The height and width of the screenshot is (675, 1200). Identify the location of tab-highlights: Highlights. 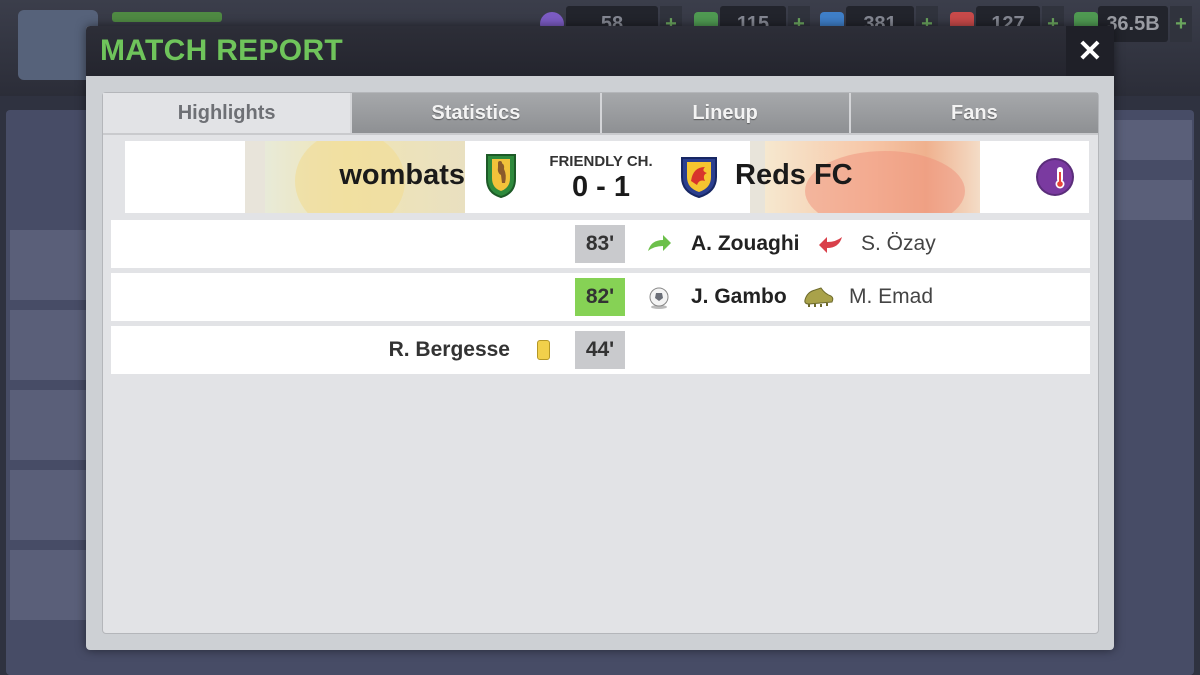
(228, 113).